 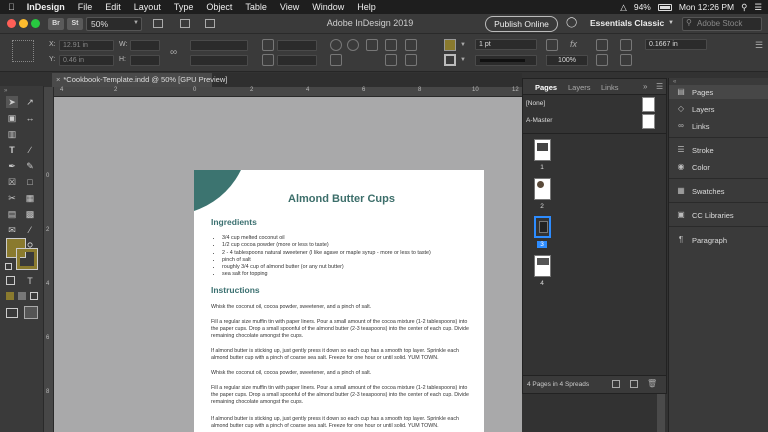 What do you see at coordinates (12, 214) in the screenshot?
I see `gradient-tool-icon: ▤` at bounding box center [12, 214].